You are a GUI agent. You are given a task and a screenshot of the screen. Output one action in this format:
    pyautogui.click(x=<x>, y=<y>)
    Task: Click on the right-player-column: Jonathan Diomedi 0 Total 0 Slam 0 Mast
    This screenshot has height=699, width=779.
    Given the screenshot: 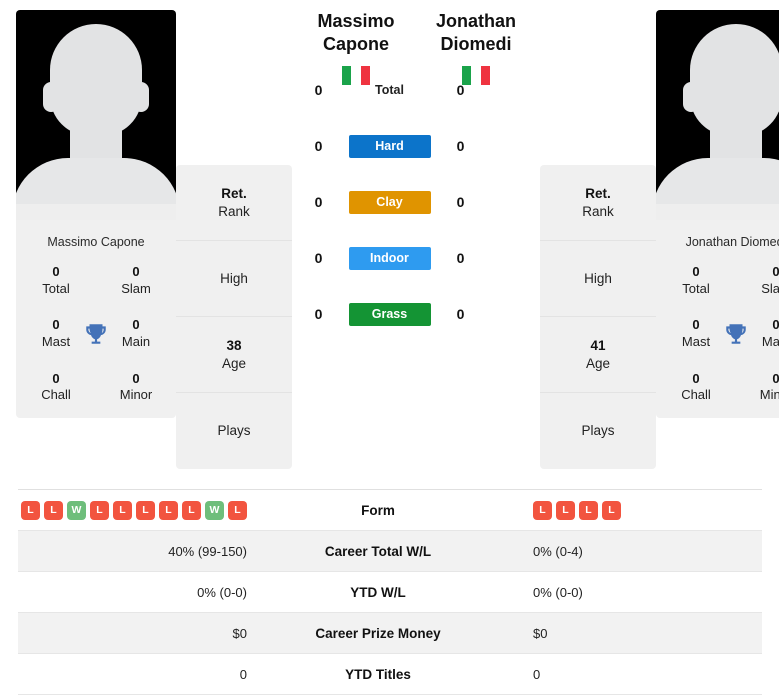 What is the action you would take?
    pyautogui.click(x=717, y=214)
    